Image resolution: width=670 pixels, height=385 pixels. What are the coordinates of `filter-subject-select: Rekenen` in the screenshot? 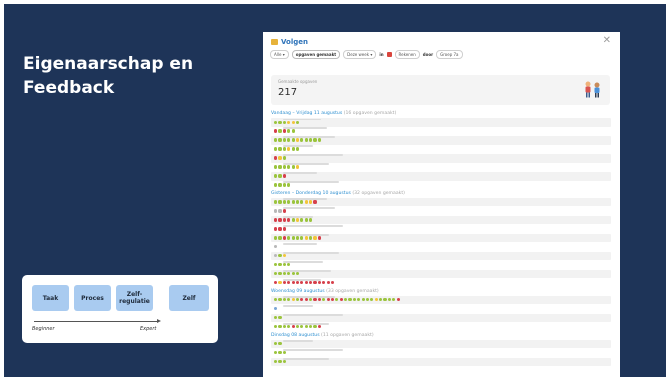 It's located at (407, 54).